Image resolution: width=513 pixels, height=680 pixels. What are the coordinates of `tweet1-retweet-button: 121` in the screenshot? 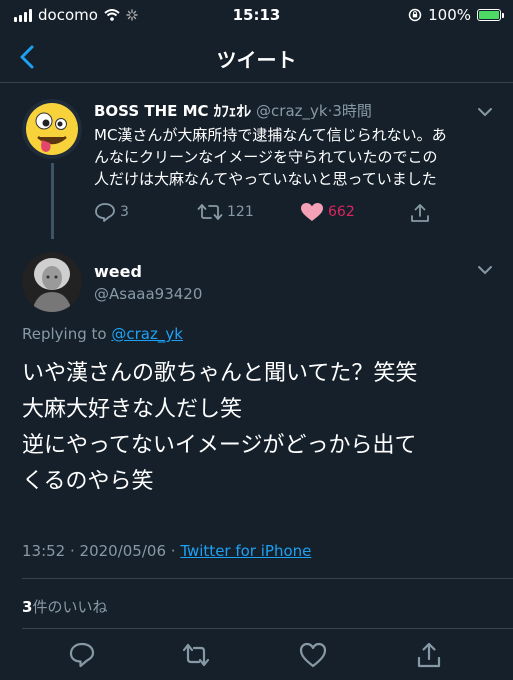 It's located at (225, 212).